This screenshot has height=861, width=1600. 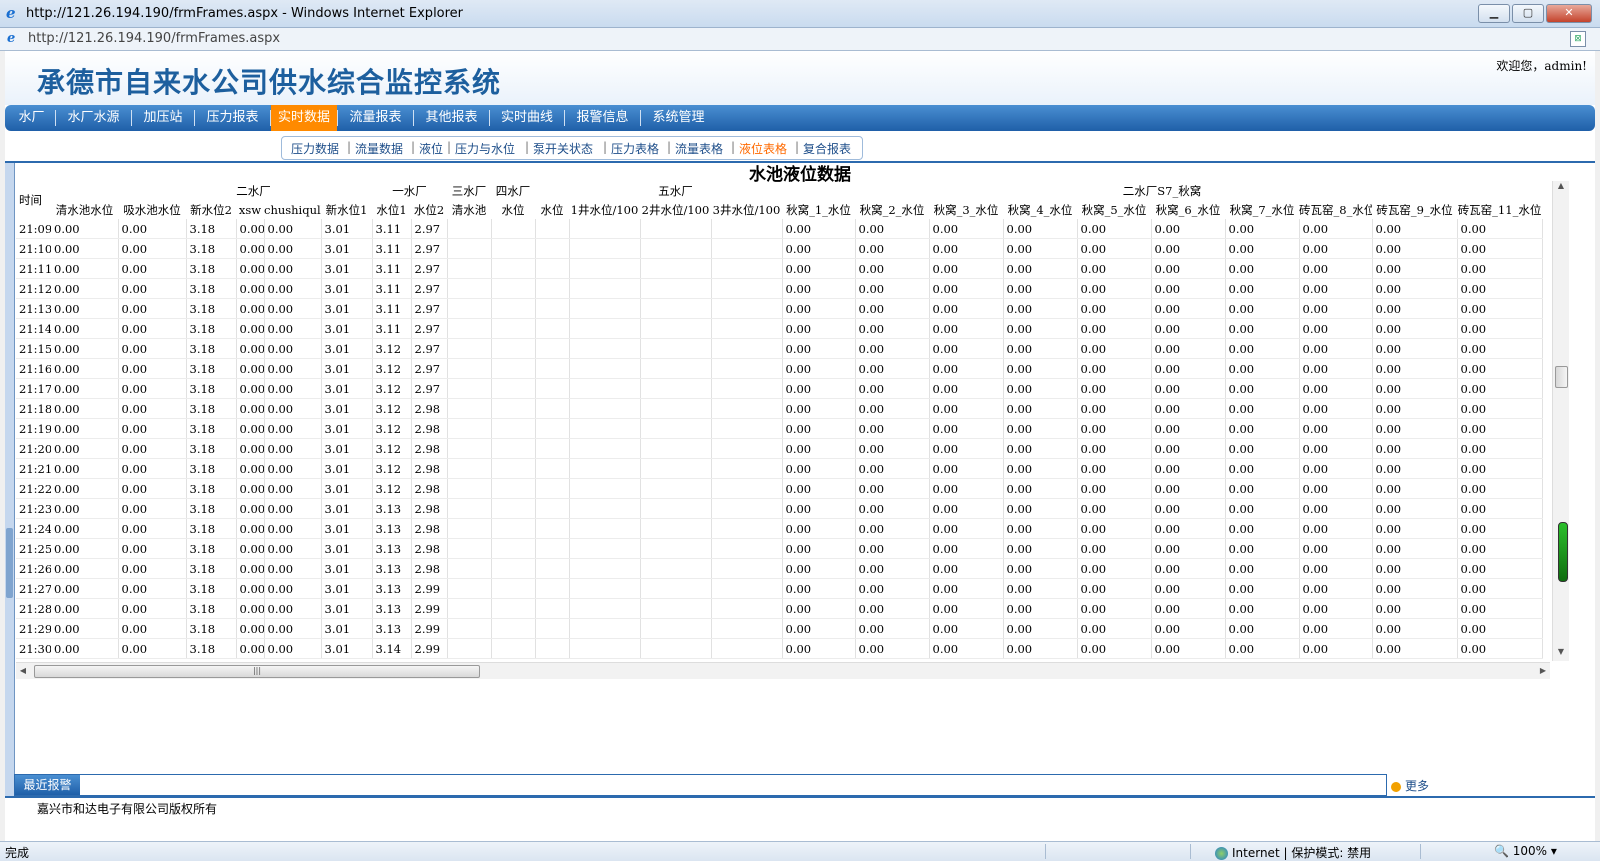 What do you see at coordinates (33, 308) in the screenshot?
I see `table-cell: 21:13` at bounding box center [33, 308].